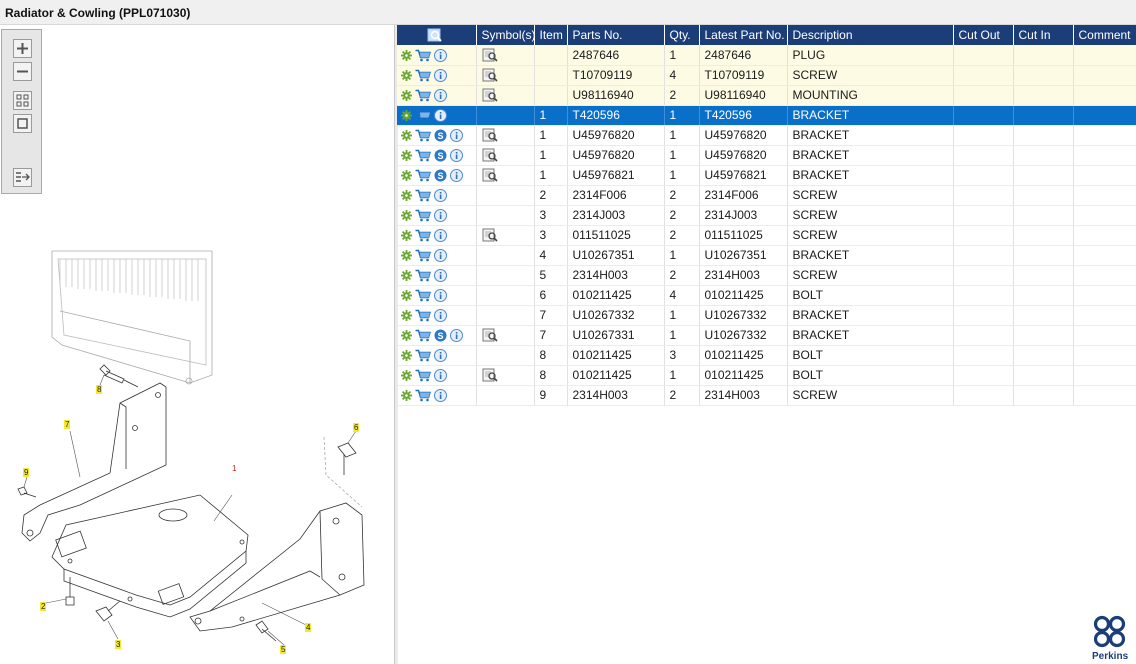 The height and width of the screenshot is (664, 1136). I want to click on table-row: 5 2314H003 2 2314H003 SCREW, so click(766, 275).